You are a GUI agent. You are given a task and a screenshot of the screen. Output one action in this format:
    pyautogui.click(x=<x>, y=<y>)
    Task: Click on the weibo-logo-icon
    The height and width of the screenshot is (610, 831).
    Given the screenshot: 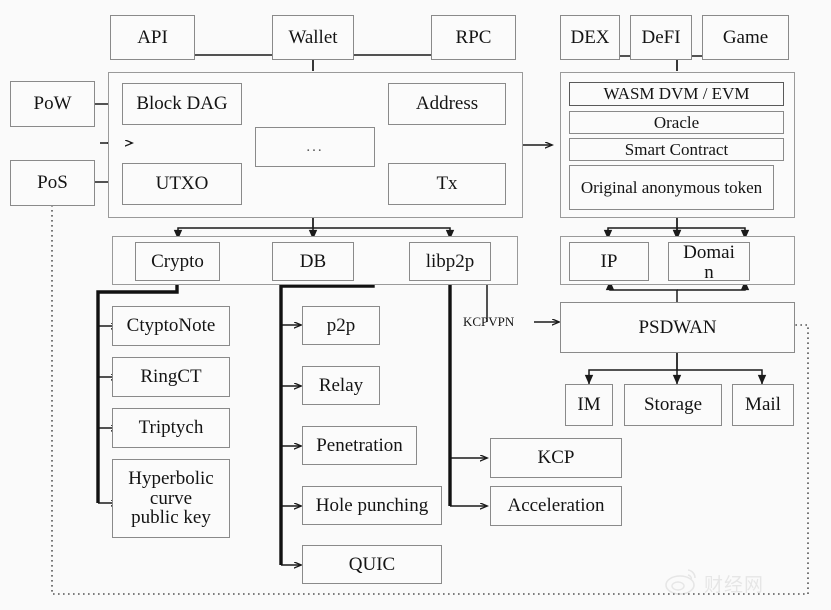 What is the action you would take?
    pyautogui.click(x=680, y=582)
    